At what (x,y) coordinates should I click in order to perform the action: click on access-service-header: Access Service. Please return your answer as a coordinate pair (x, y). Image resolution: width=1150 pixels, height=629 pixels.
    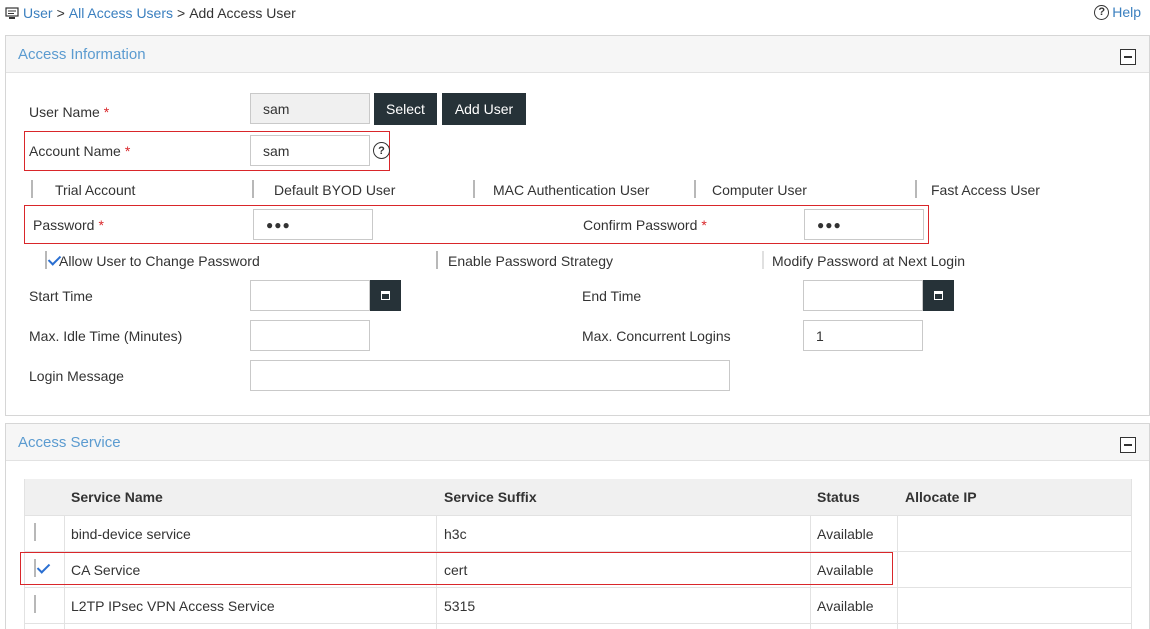
    Looking at the image, I should click on (577, 442).